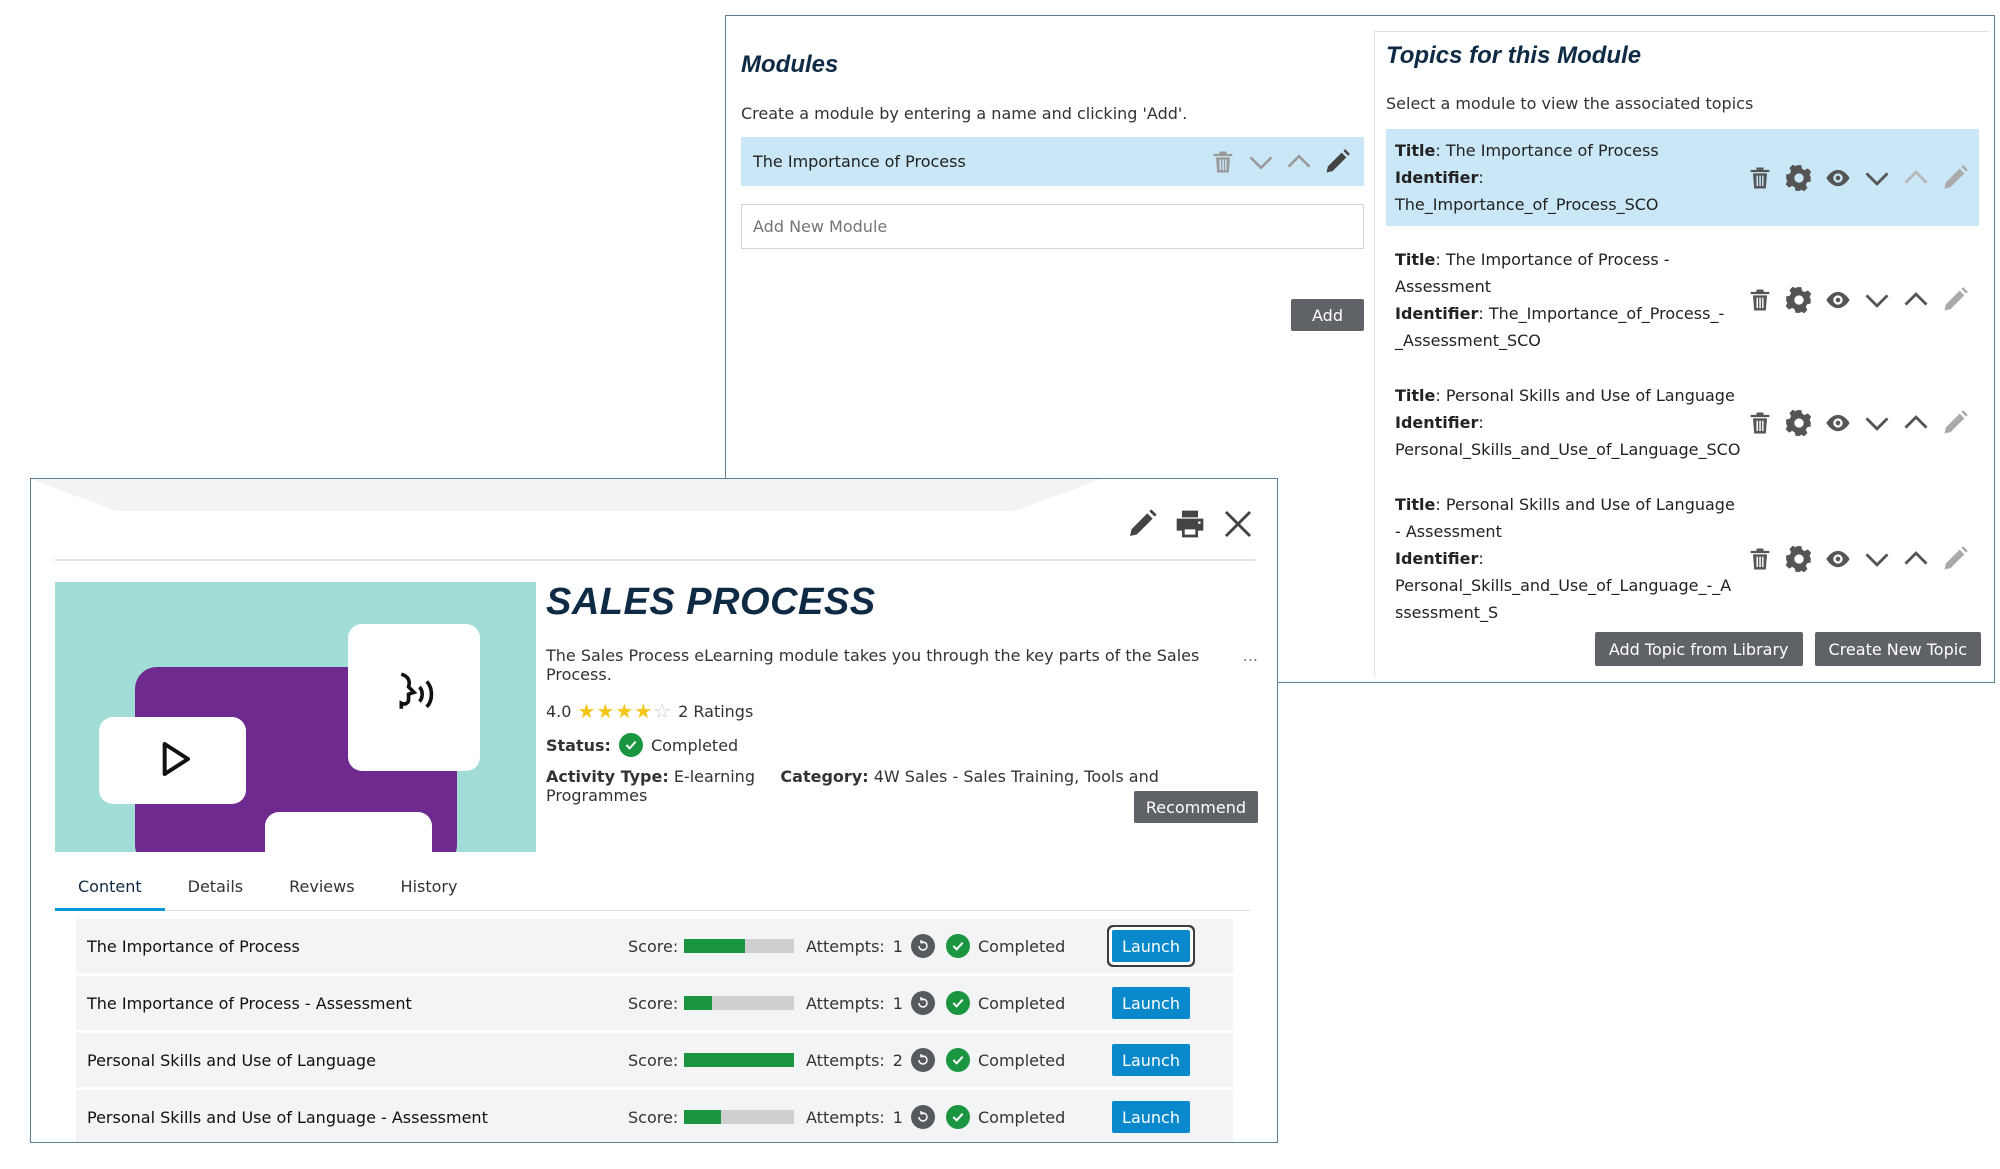 The height and width of the screenshot is (1169, 2000). Describe the element at coordinates (1514, 55) in the screenshot. I see `topics-heading: Topics for this Module` at that location.